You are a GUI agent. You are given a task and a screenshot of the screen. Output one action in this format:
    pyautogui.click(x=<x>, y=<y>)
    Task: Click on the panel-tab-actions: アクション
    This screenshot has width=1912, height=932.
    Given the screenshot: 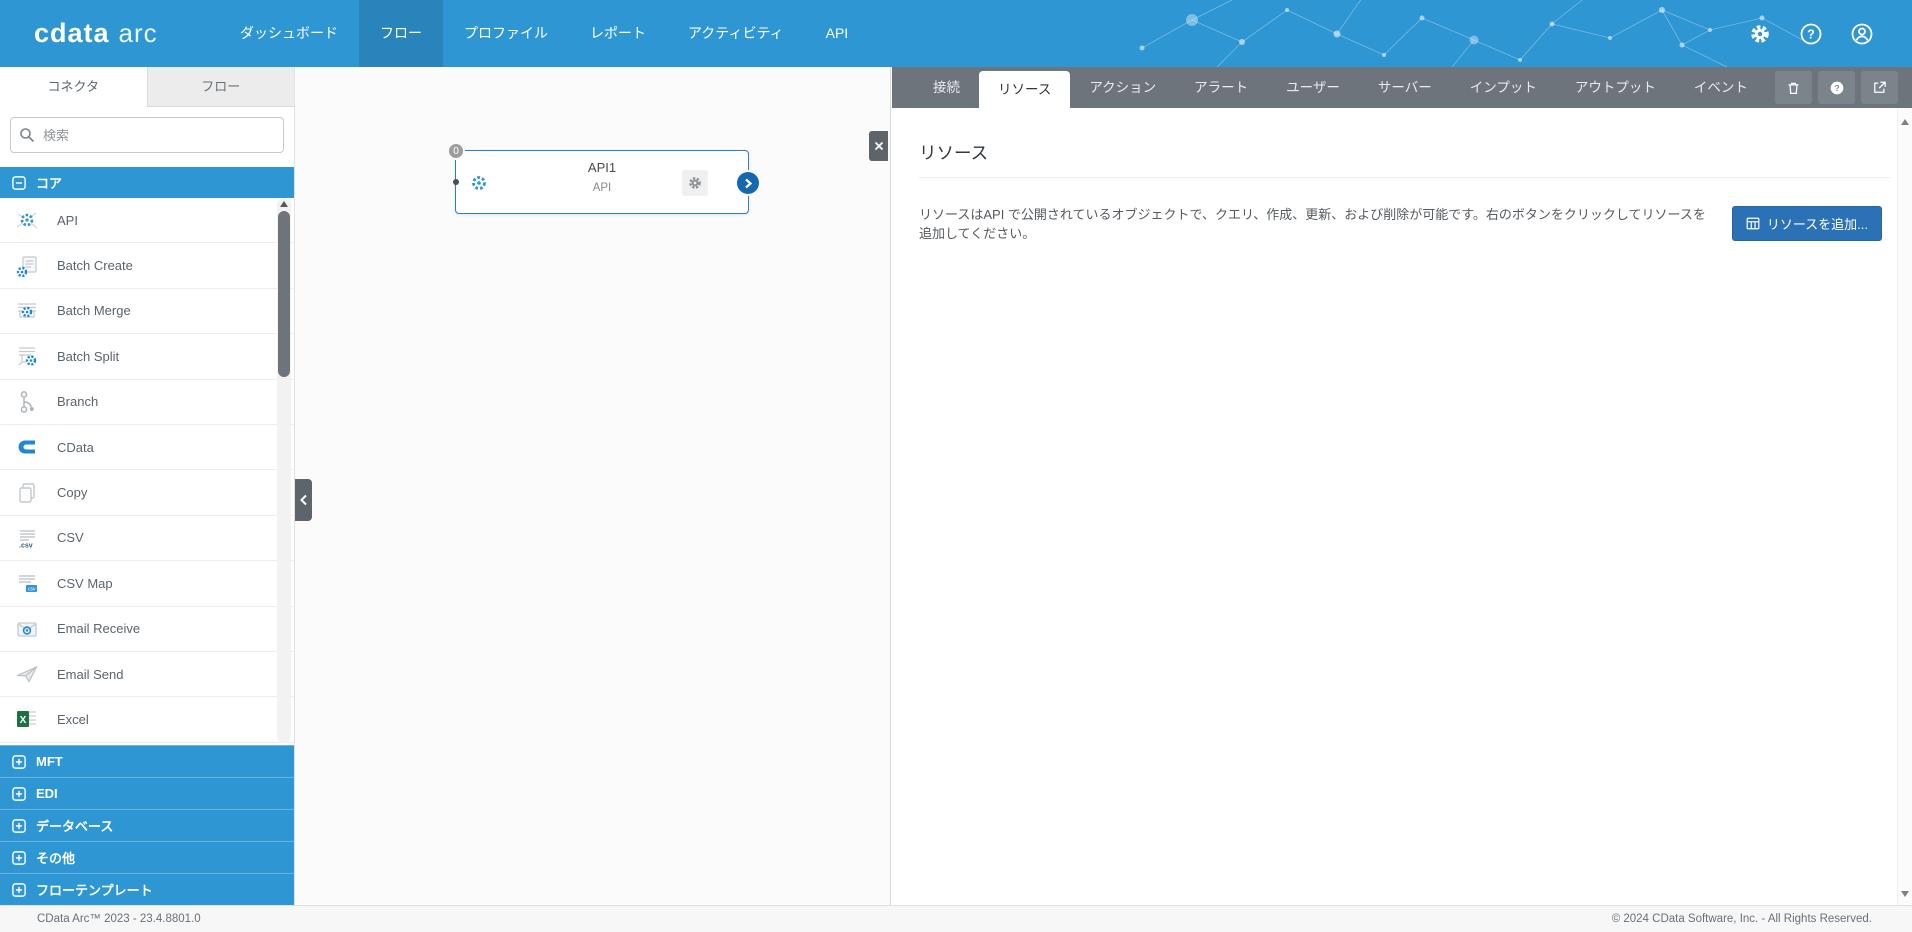 What is the action you would take?
    pyautogui.click(x=1122, y=87)
    